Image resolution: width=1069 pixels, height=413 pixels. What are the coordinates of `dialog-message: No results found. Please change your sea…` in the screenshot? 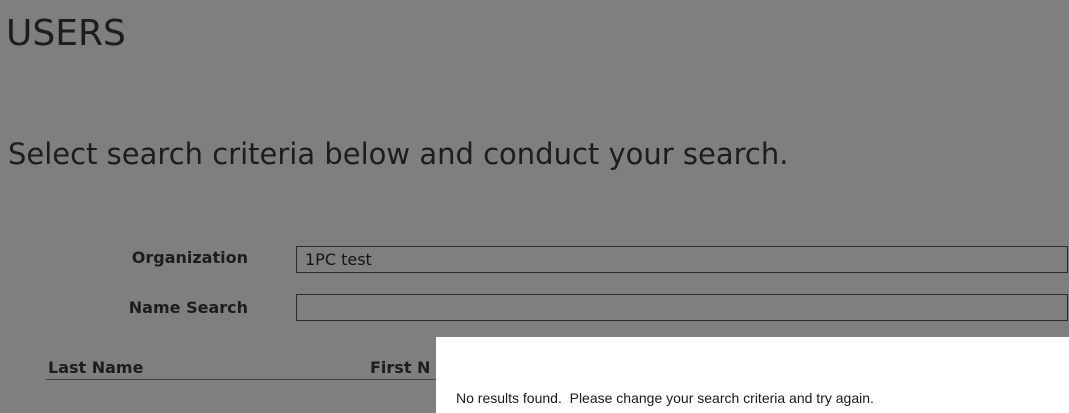 It's located at (665, 398).